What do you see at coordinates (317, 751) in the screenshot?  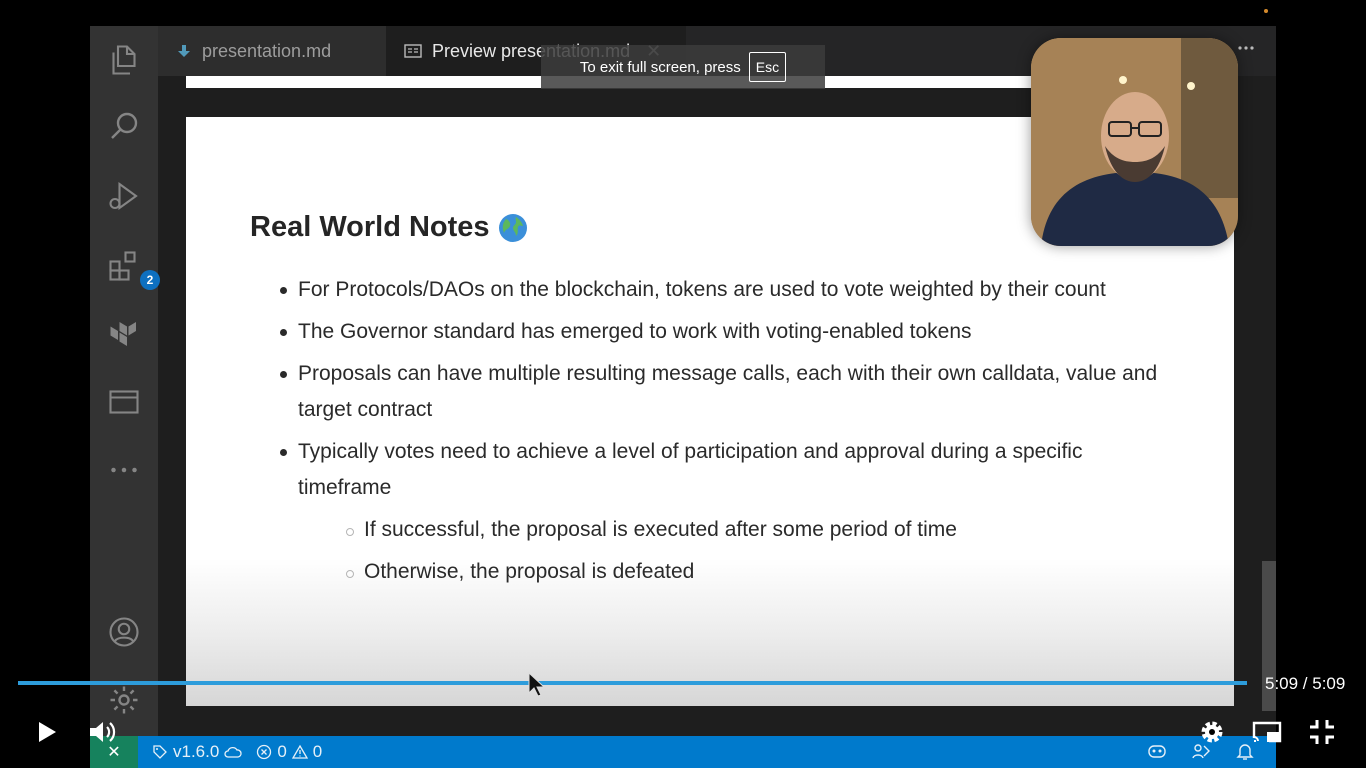 I see `warning-count: 0` at bounding box center [317, 751].